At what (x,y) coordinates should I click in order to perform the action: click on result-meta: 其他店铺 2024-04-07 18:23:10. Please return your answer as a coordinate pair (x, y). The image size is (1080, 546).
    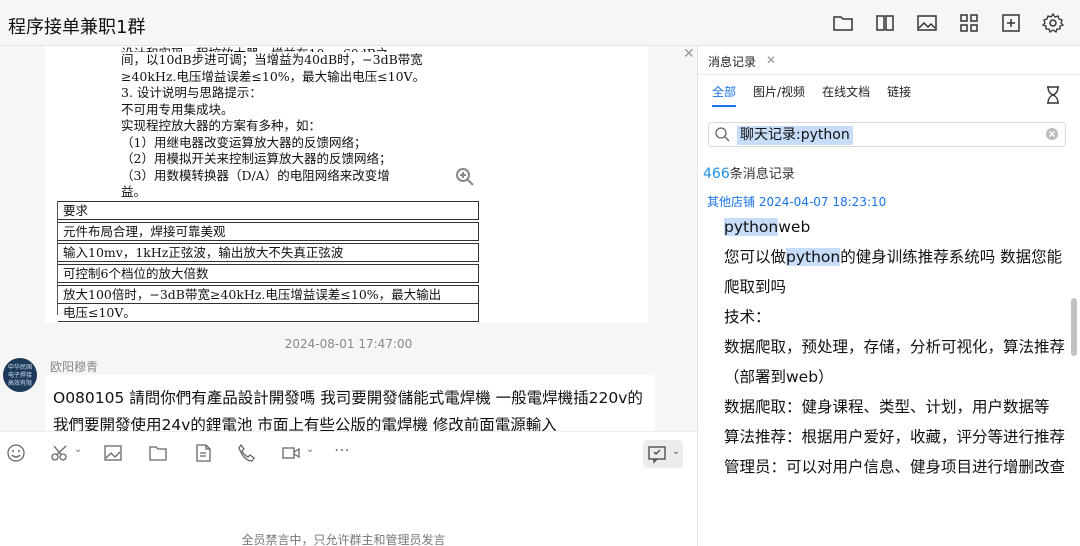
    Looking at the image, I should click on (796, 201).